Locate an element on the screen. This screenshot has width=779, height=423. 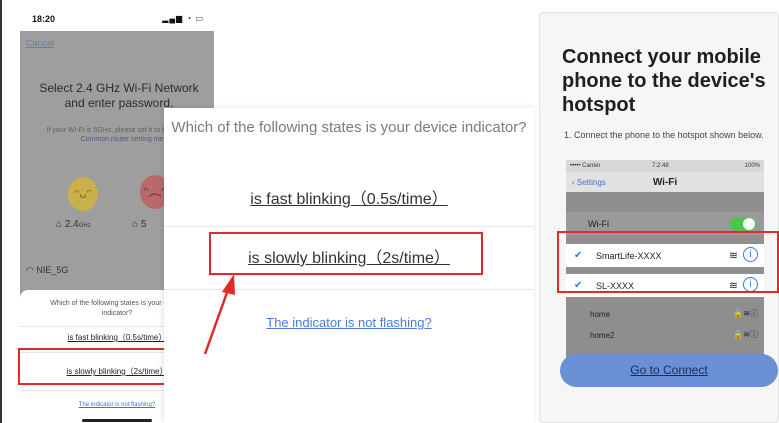
highlight-box-right is located at coordinates (668, 262).